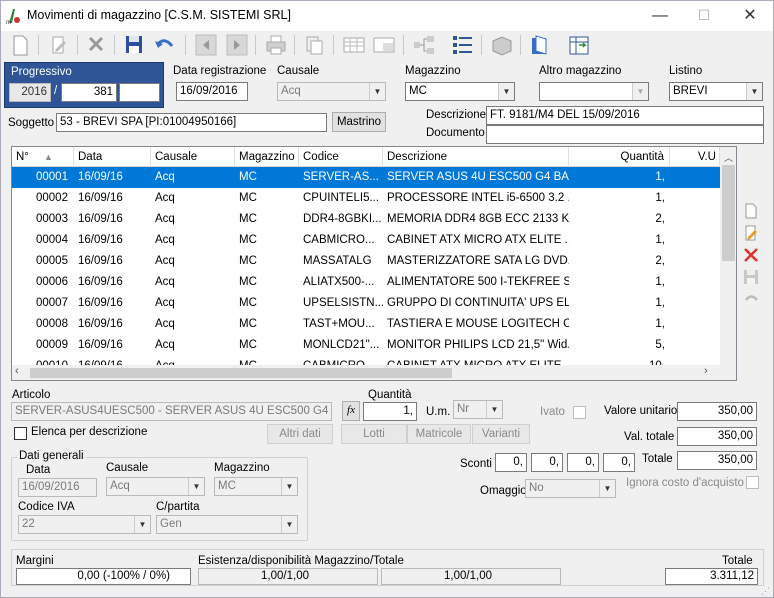  Describe the element at coordinates (625, 115) in the screenshot. I see `descrizione-field: FT. 9181/M4 DEL 15/09/2016` at that location.